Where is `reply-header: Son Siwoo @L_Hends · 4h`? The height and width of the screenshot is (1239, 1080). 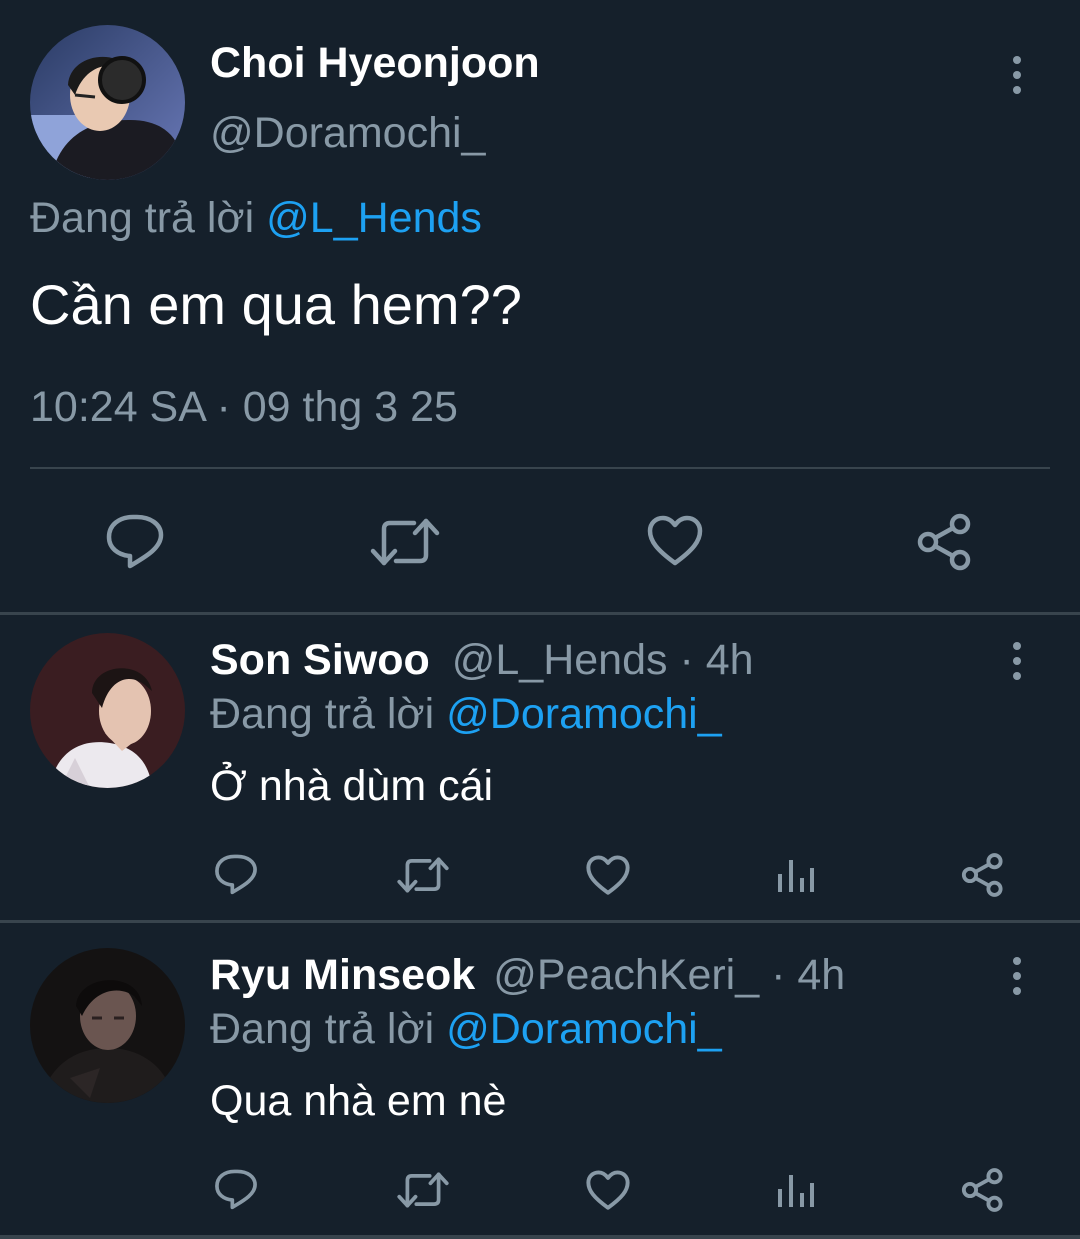
reply-header: Son Siwoo @L_Hends · 4h is located at coordinates (482, 660).